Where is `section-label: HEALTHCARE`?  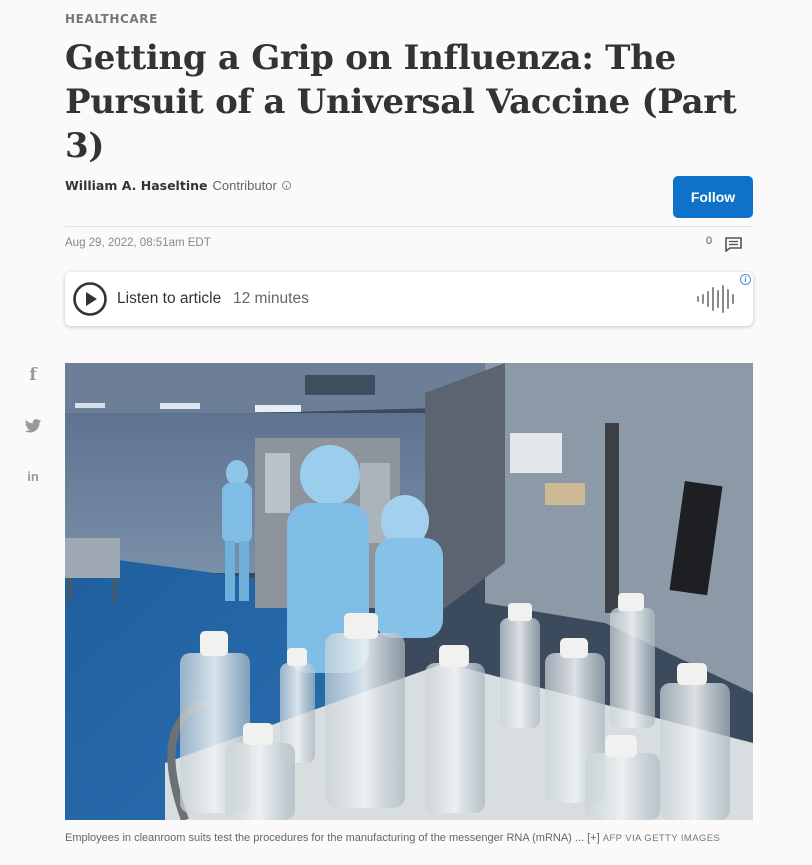
section-label: HEALTHCARE is located at coordinates (111, 19).